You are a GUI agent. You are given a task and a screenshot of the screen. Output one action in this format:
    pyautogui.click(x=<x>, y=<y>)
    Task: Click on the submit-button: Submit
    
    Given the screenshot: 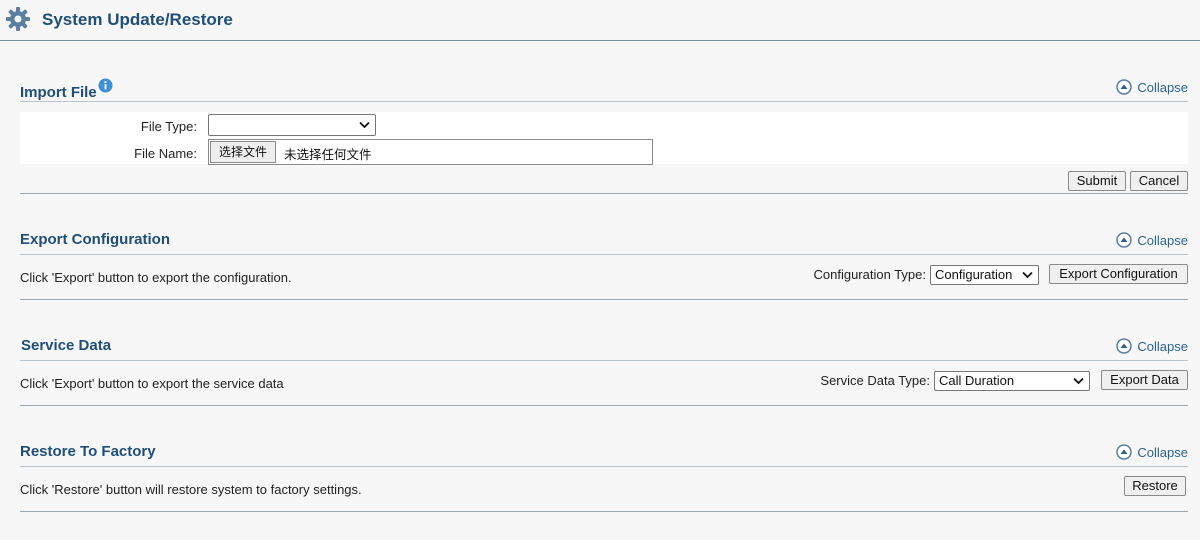 What is the action you would take?
    pyautogui.click(x=1097, y=181)
    